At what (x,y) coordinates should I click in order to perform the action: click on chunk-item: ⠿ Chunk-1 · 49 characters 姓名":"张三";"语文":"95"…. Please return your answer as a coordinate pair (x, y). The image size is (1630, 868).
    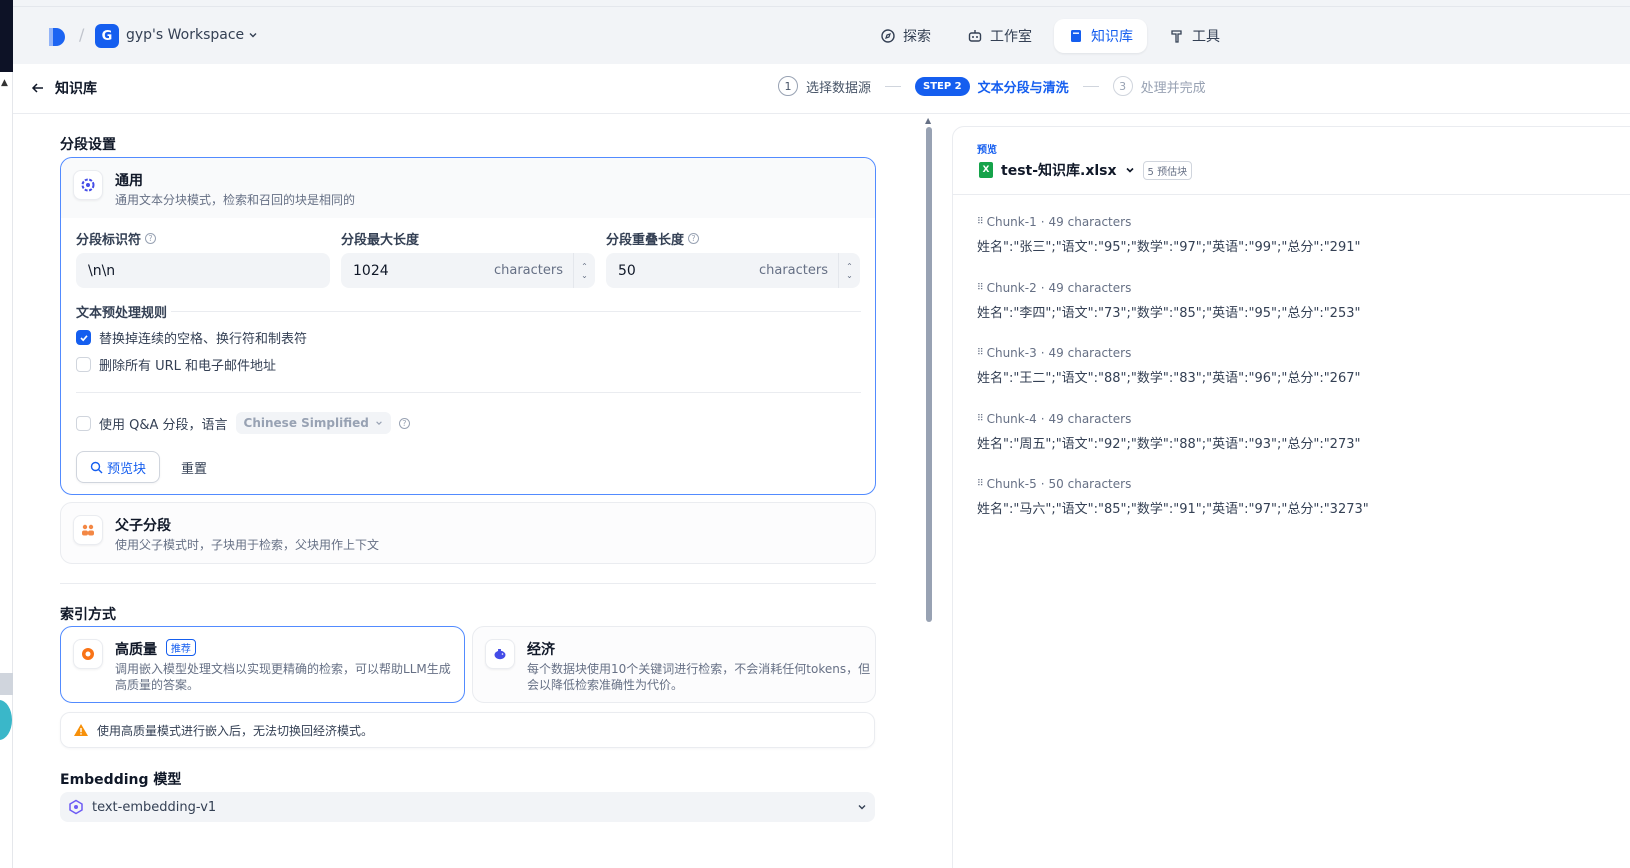
    Looking at the image, I should click on (1168, 235).